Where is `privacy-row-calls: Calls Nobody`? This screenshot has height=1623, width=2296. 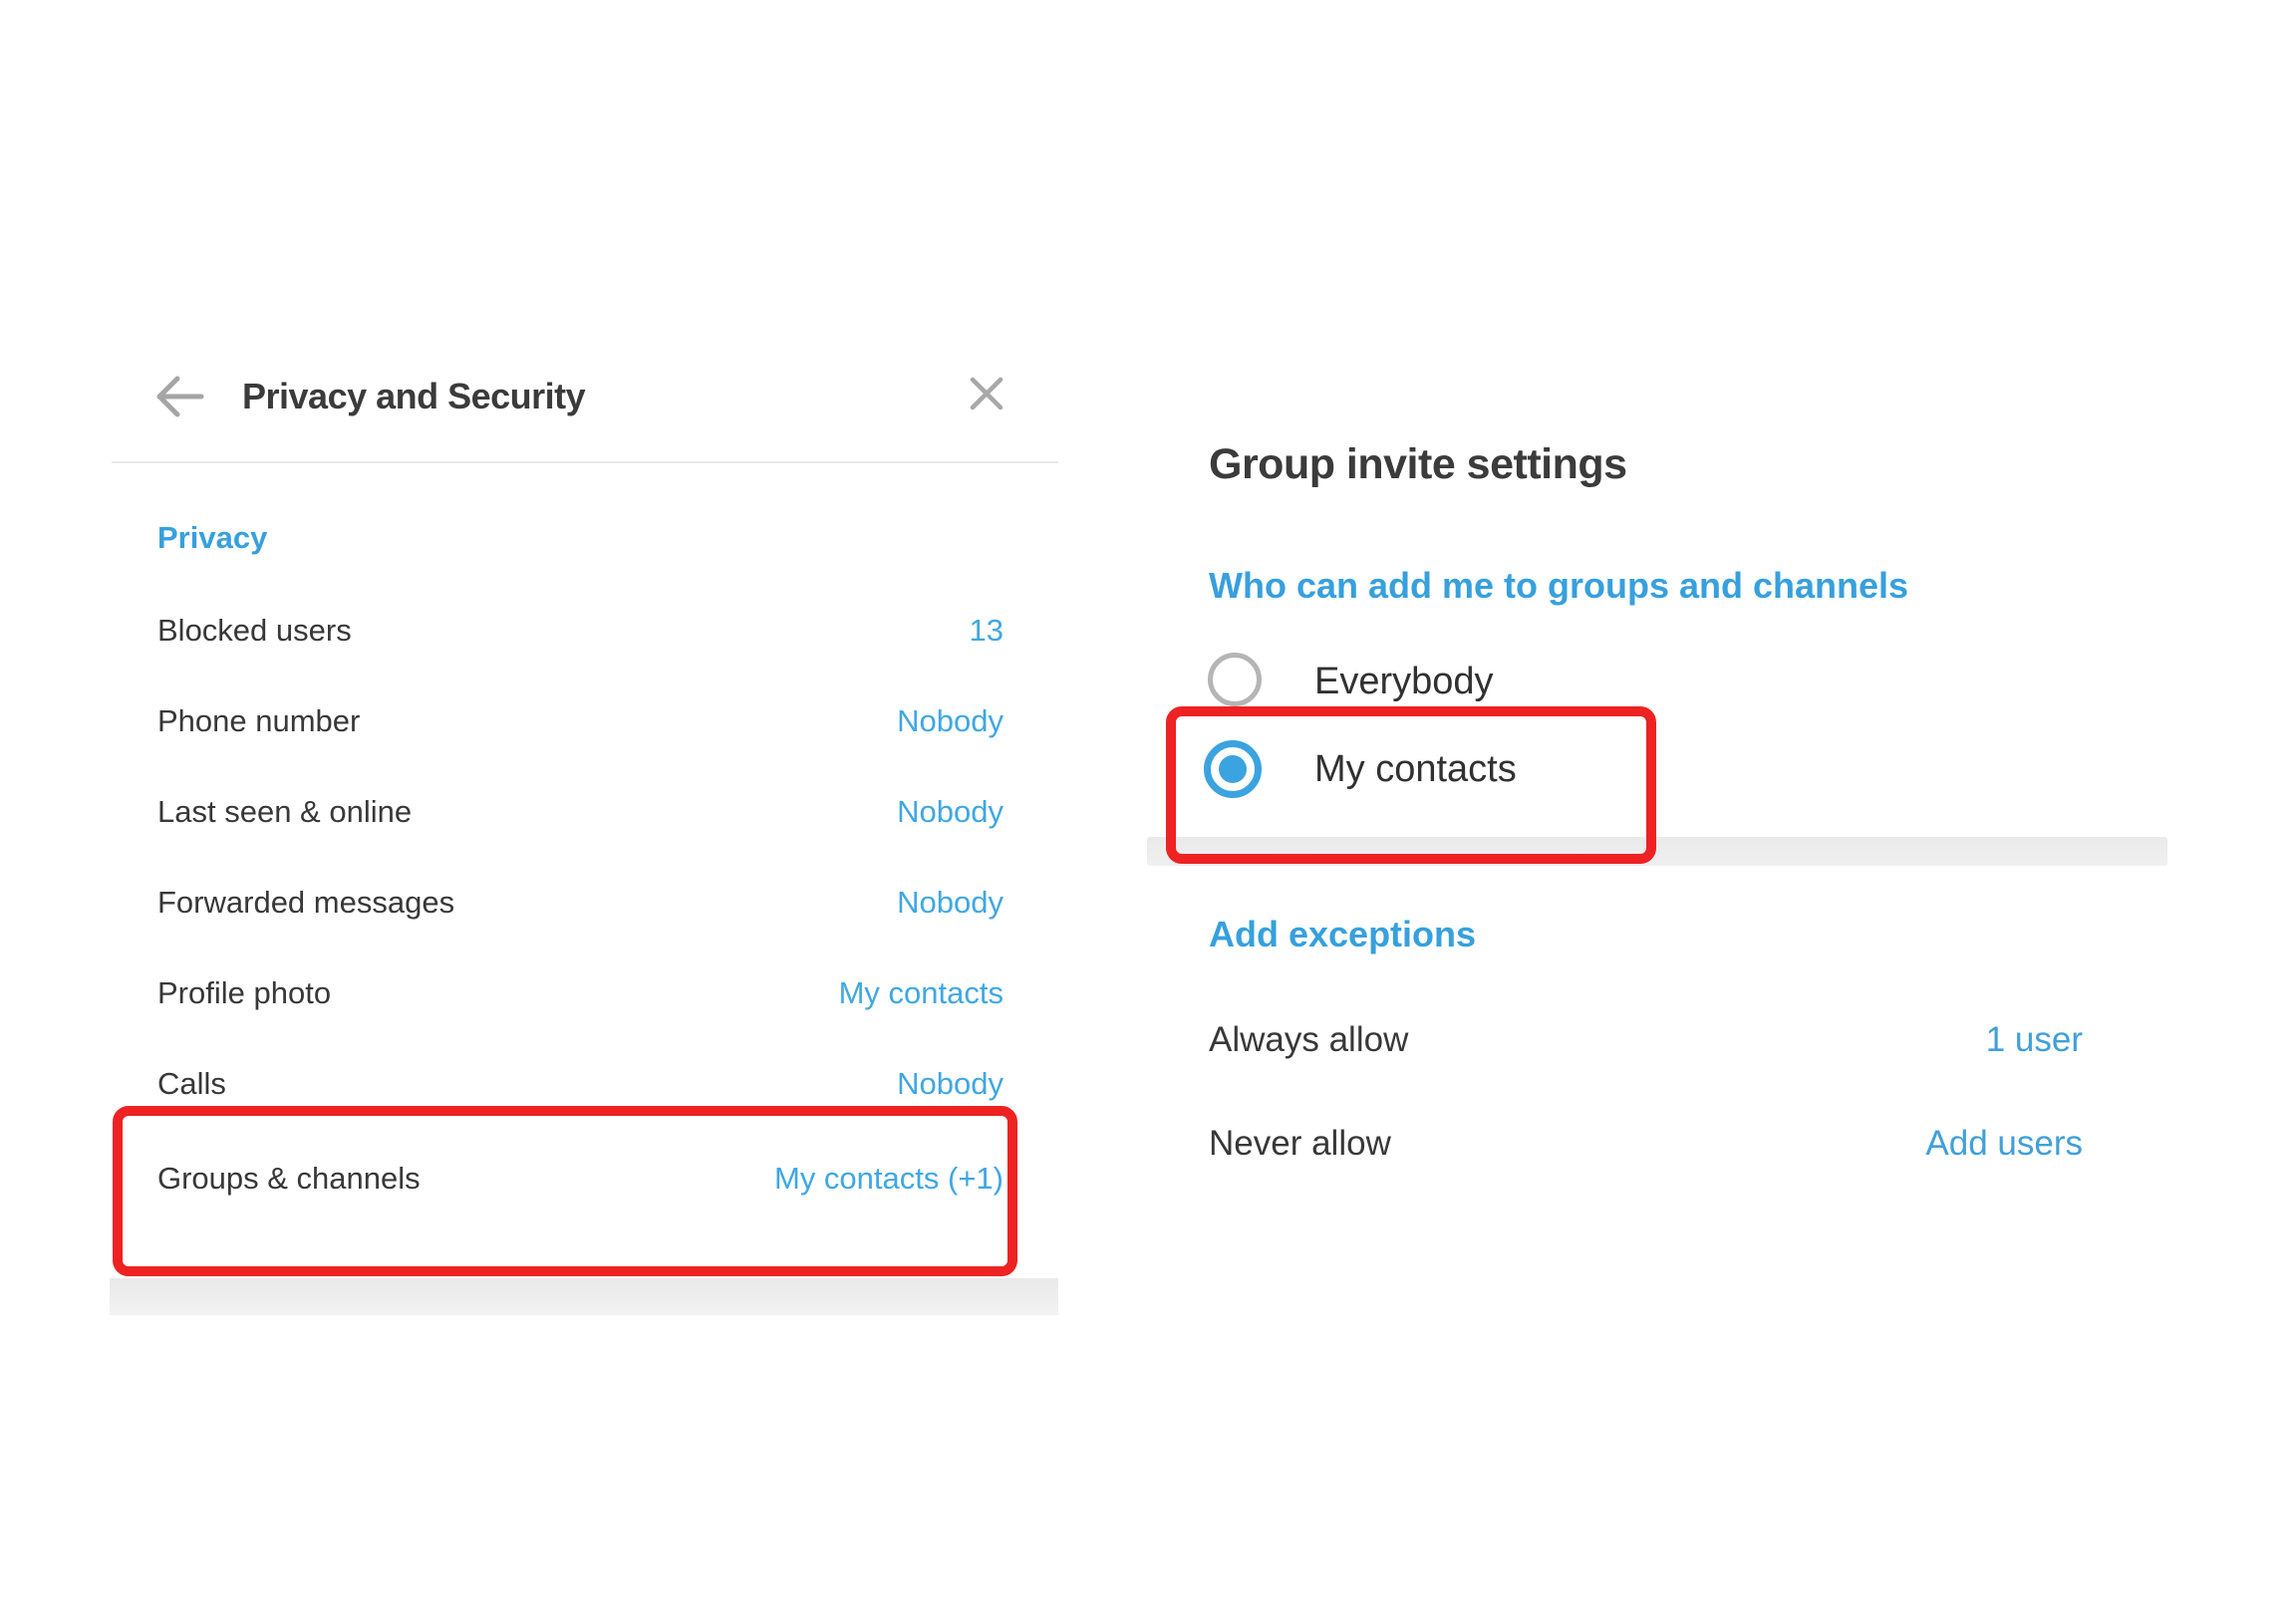 privacy-row-calls: Calls Nobody is located at coordinates (580, 1084).